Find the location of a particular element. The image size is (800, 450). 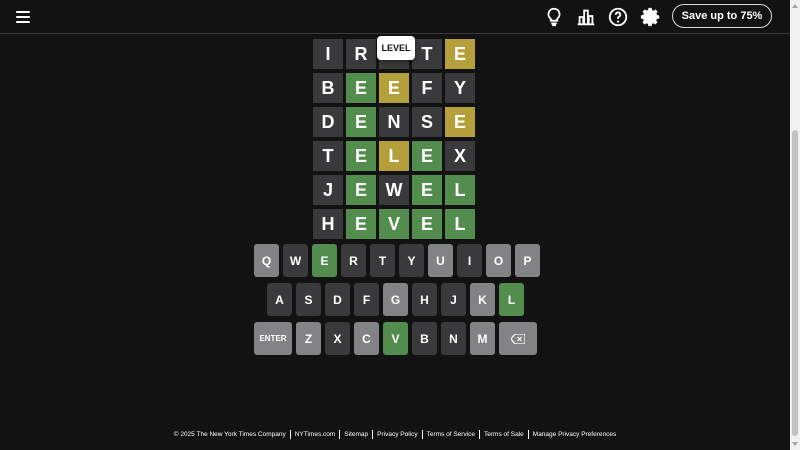

key-b: B is located at coordinates (424, 338).